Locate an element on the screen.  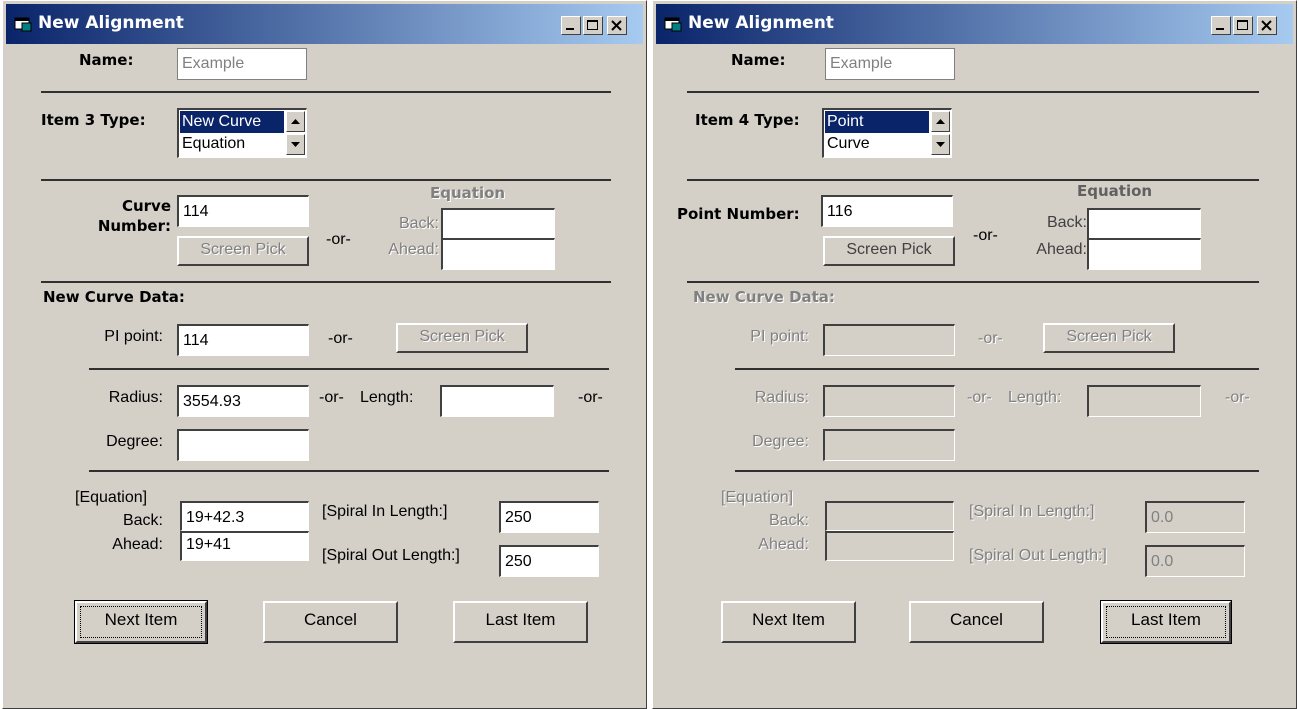
list-item-selected: New Curve is located at coordinates (232, 122).